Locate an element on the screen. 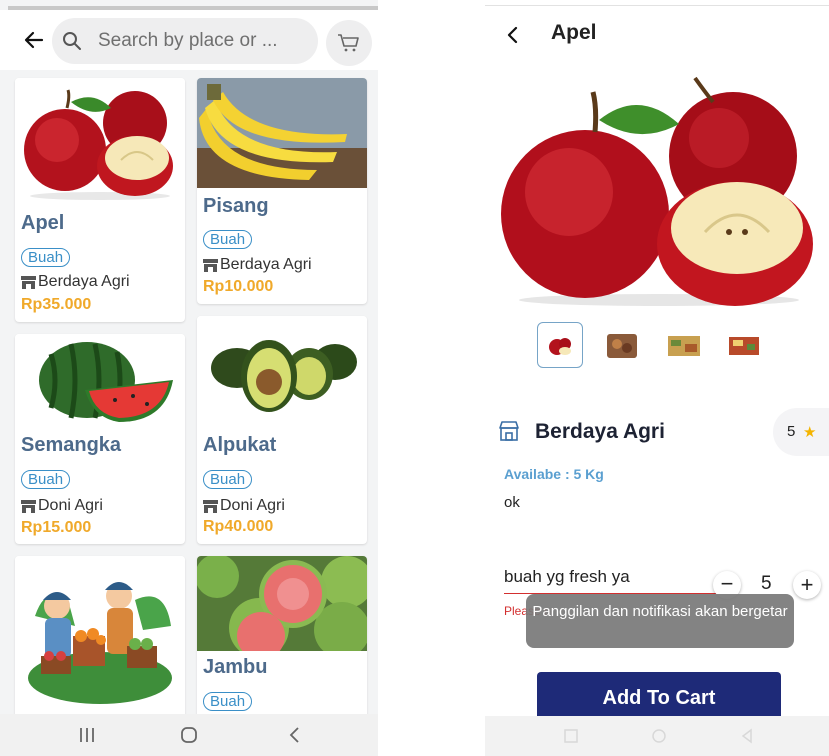  product-card-pisang: Pisang Buah Berdaya Agri Rp10.000 is located at coordinates (282, 191).